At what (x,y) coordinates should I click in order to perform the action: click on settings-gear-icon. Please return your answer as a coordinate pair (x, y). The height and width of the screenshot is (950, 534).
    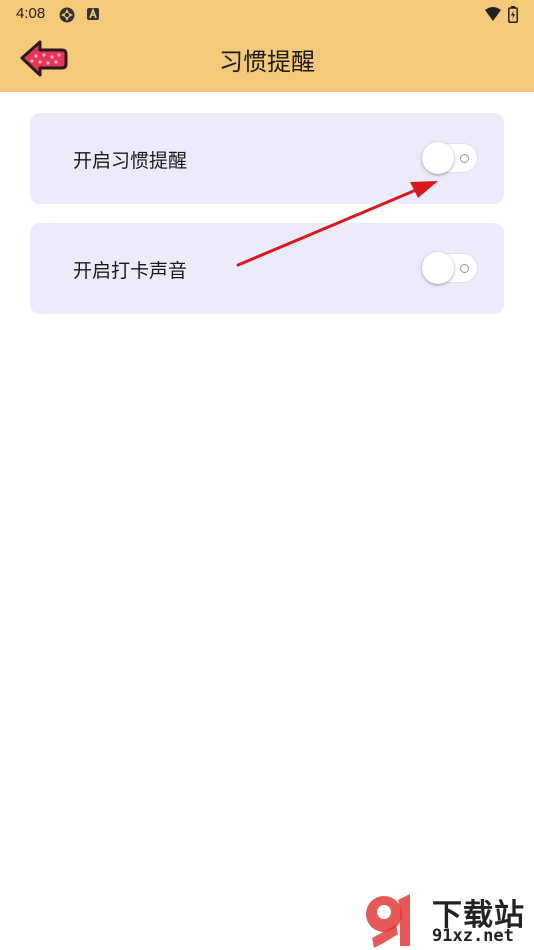
    Looking at the image, I should click on (67, 17).